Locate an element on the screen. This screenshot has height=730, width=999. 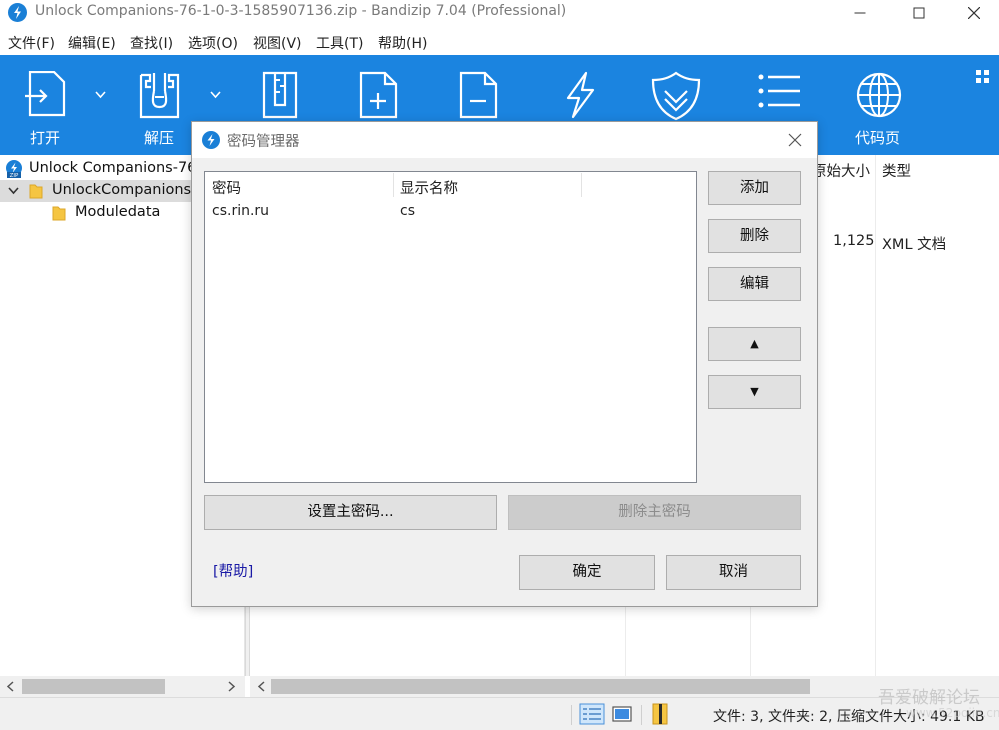
display-name-cell: cs is located at coordinates (407, 211).